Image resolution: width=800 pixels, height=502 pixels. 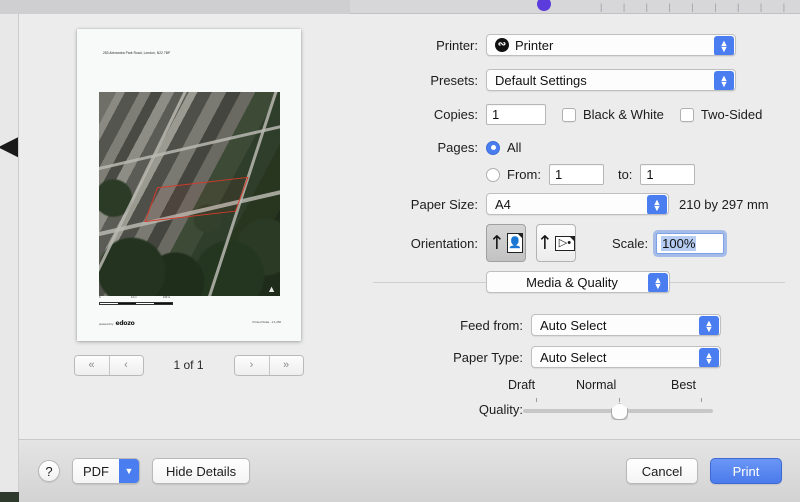 What do you see at coordinates (577, 204) in the screenshot?
I see `paper-size-select: A4 ▲ ▼` at bounding box center [577, 204].